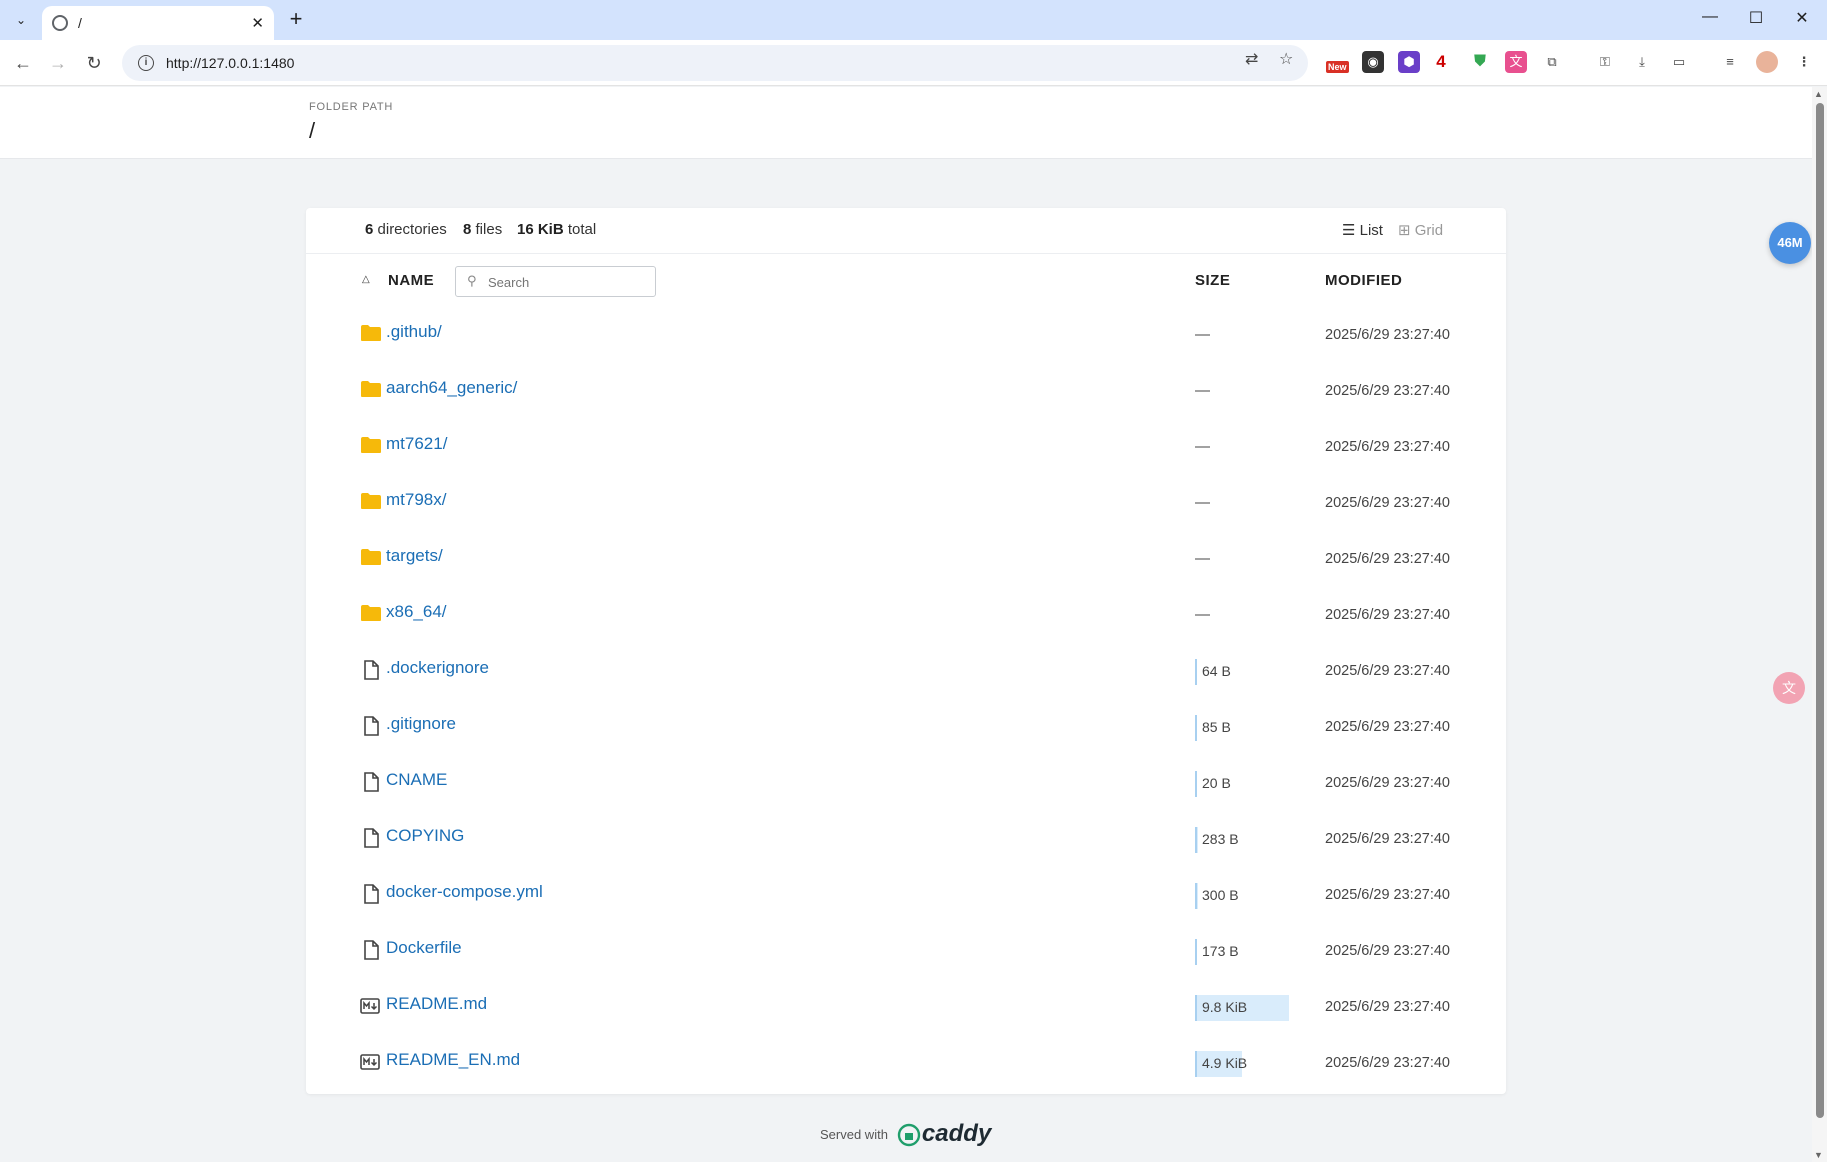  I want to click on file-name-link: Dockerfile, so click(424, 948).